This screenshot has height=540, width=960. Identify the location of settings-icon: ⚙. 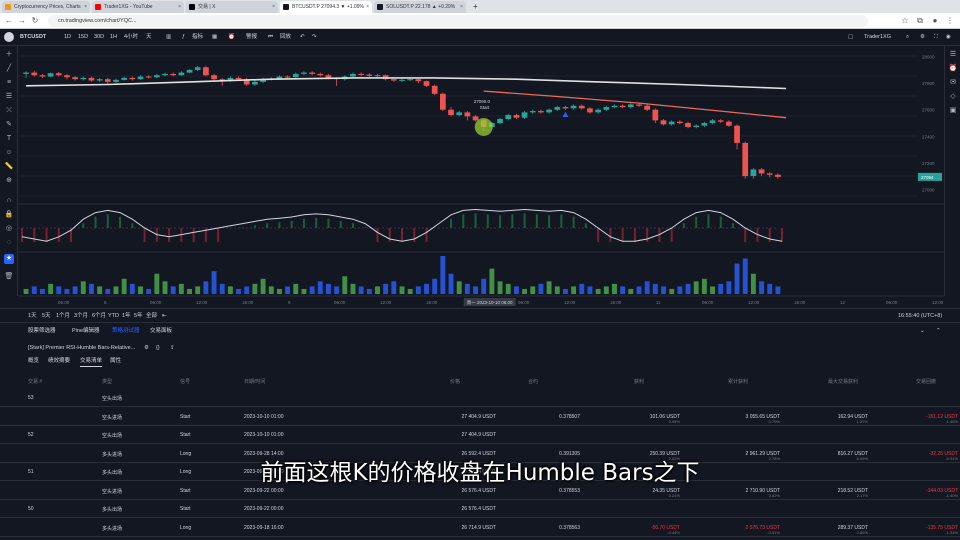
(922, 37).